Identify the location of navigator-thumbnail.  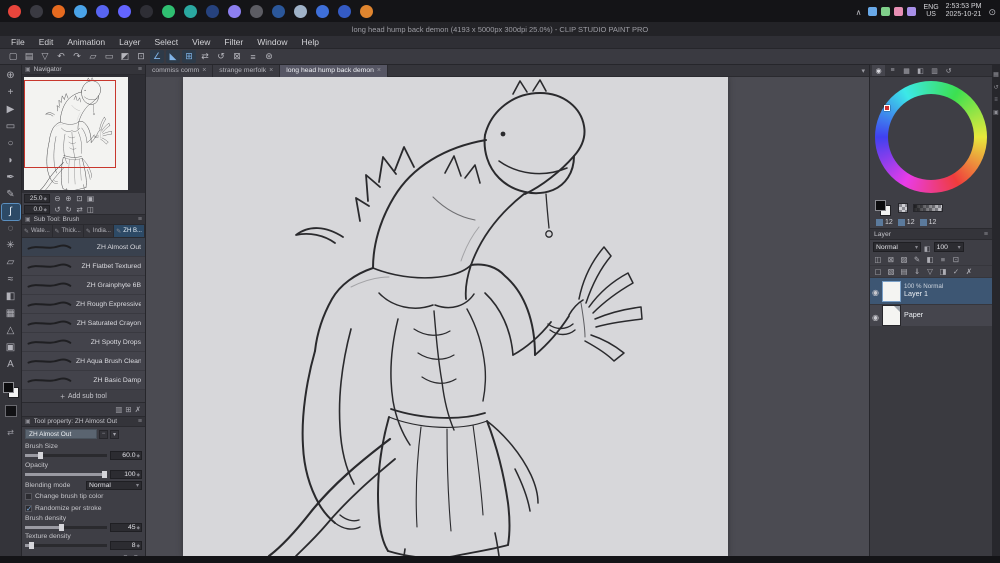
(76, 133).